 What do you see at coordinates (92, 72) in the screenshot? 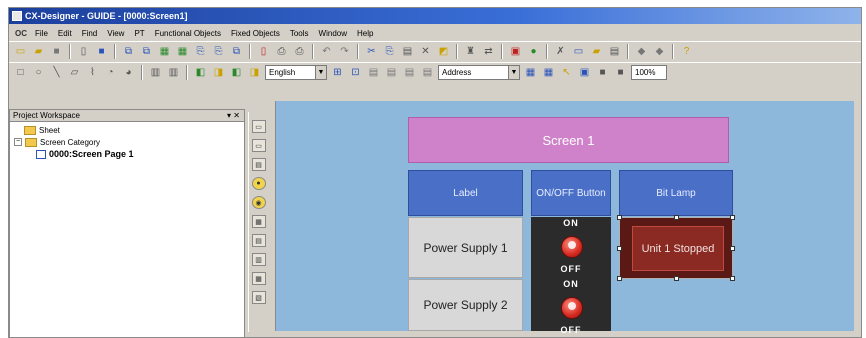
I see `polyline-icon: ⌇` at bounding box center [92, 72].